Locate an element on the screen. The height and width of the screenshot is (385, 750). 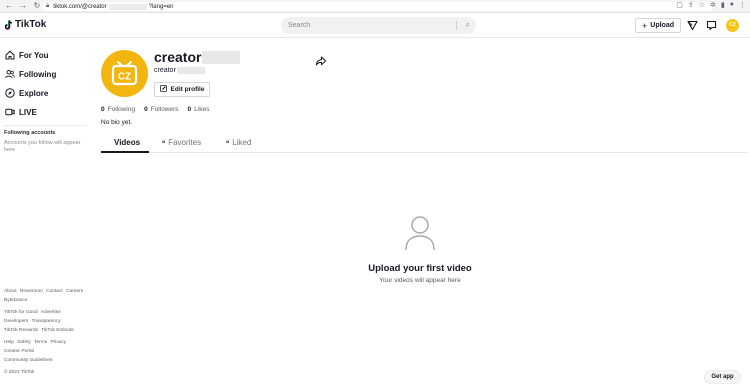
stat-likes: 0 Likes is located at coordinates (199, 109).